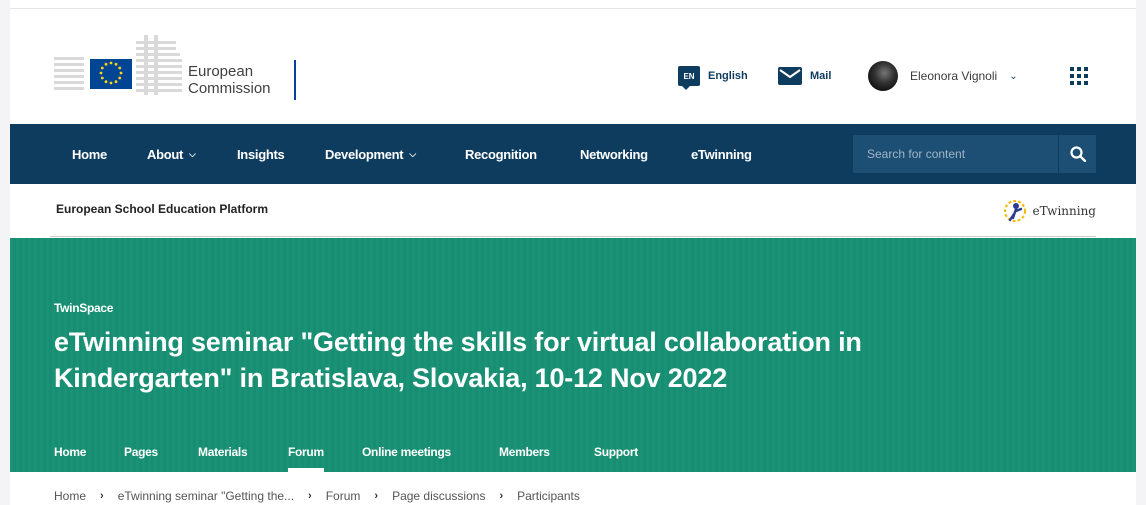 Image resolution: width=1146 pixels, height=505 pixels. I want to click on tab-materials: Materials, so click(223, 453).